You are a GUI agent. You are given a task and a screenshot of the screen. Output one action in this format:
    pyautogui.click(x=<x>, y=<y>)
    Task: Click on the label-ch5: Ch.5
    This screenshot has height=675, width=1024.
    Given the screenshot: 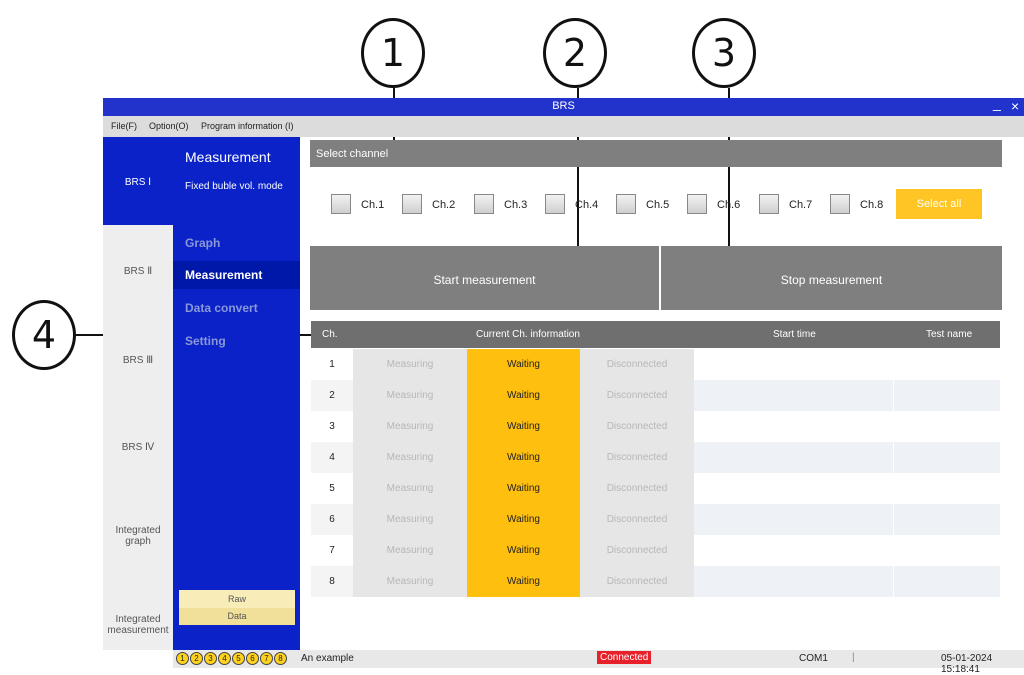 What is the action you would take?
    pyautogui.click(x=658, y=205)
    